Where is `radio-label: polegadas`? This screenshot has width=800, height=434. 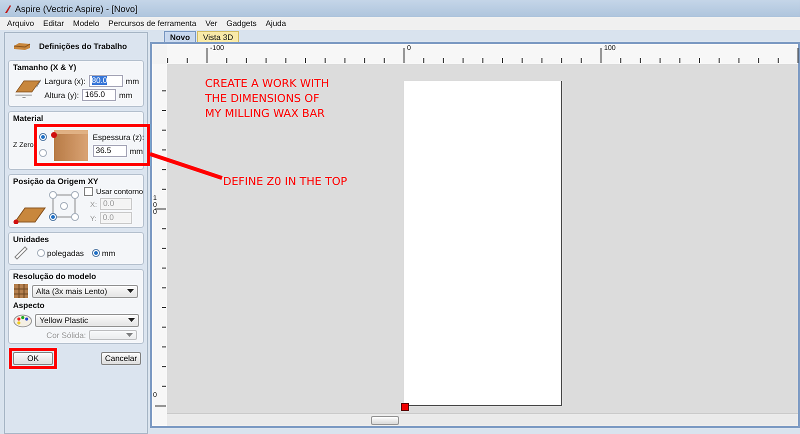
radio-label: polegadas is located at coordinates (65, 253).